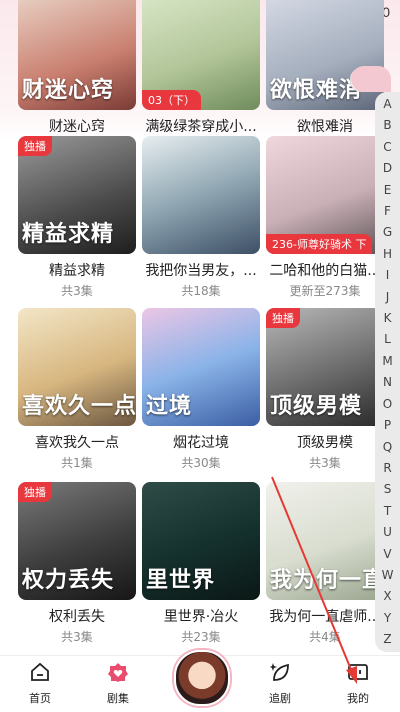  What do you see at coordinates (387, 511) in the screenshot?
I see `alphabet-letter: T` at bounding box center [387, 511].